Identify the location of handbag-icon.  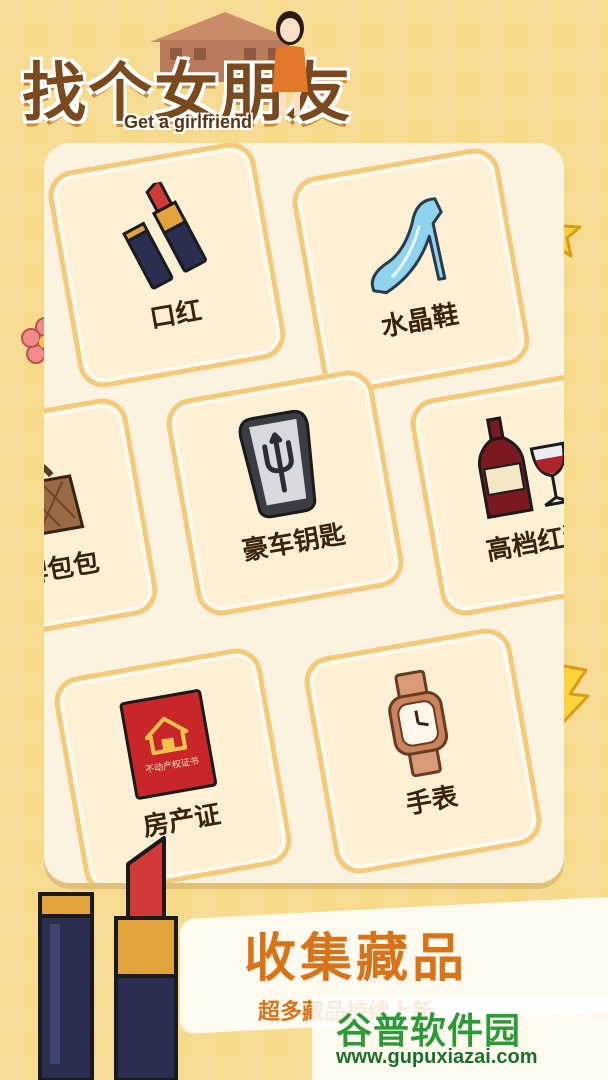
(64, 500).